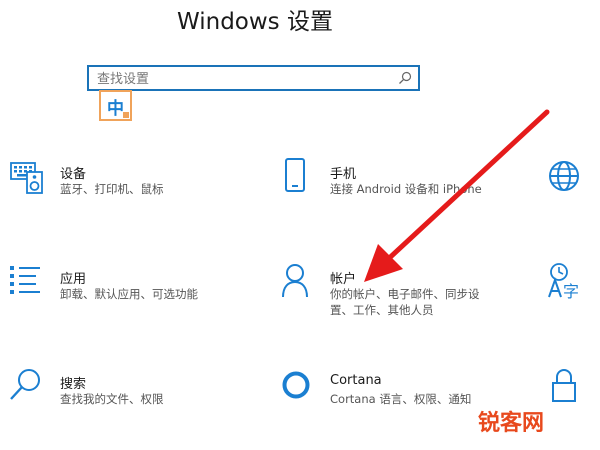  What do you see at coordinates (511, 423) in the screenshot?
I see `watermark-logo: 锐客网` at bounding box center [511, 423].